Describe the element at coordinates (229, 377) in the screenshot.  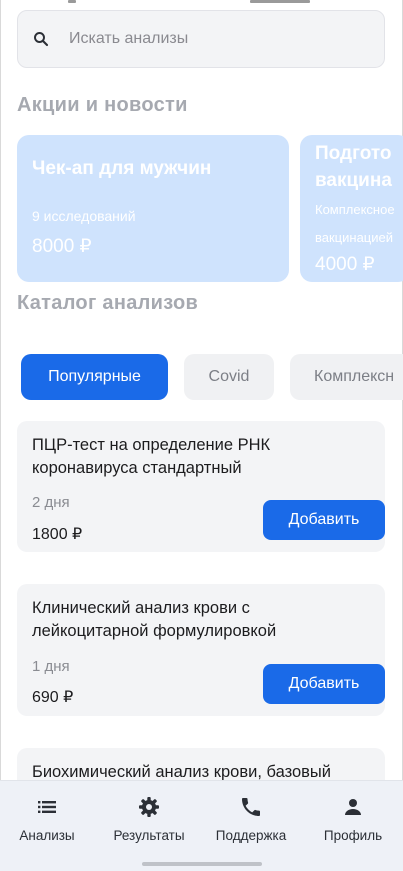
I see `tab-covid: Covid` at that location.